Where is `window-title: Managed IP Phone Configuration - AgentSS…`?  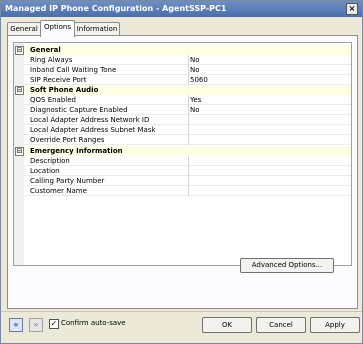 window-title: Managed IP Phone Configuration - AgentSS… is located at coordinates (116, 8).